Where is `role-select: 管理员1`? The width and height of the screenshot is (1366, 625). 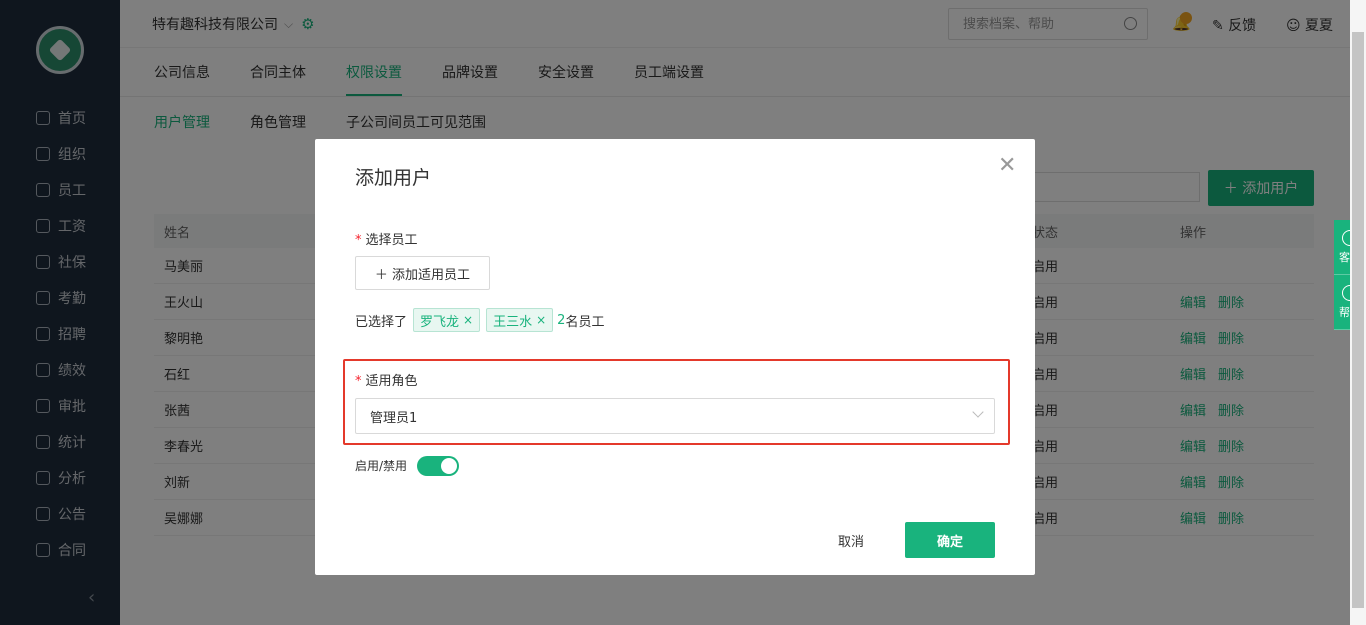 role-select: 管理员1 is located at coordinates (675, 416).